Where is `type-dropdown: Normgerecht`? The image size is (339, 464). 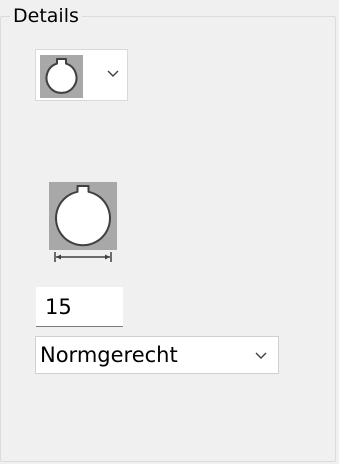
type-dropdown: Normgerecht is located at coordinates (157, 355).